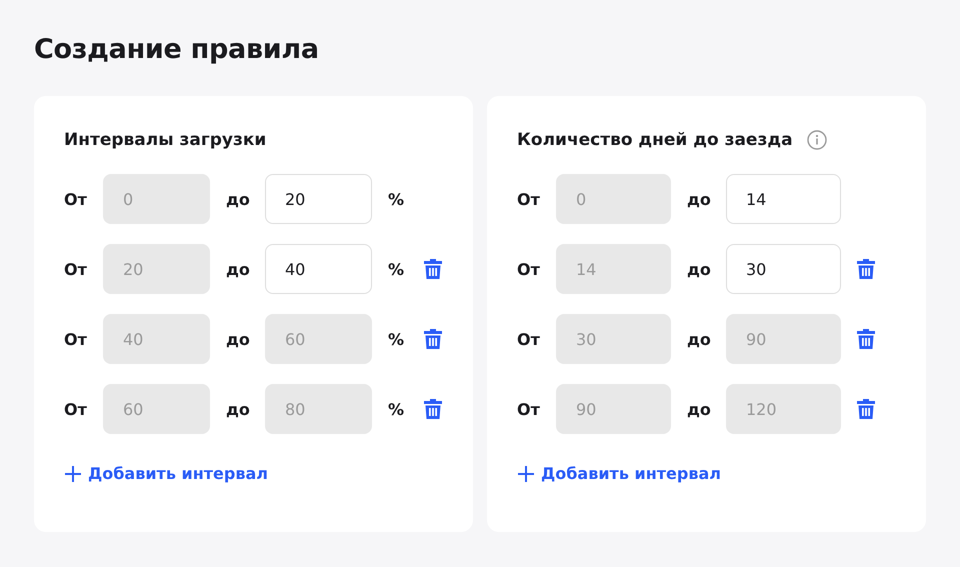  What do you see at coordinates (655, 140) in the screenshot?
I see `card-heading: Количество дней до заезда` at bounding box center [655, 140].